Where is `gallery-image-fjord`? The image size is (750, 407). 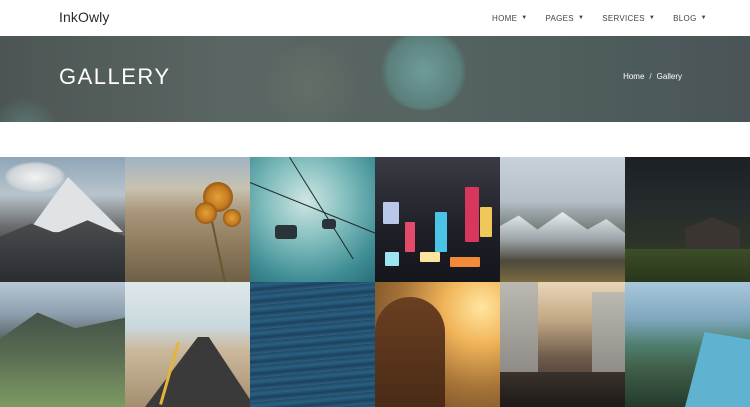
gallery-image-fjord is located at coordinates (687, 344).